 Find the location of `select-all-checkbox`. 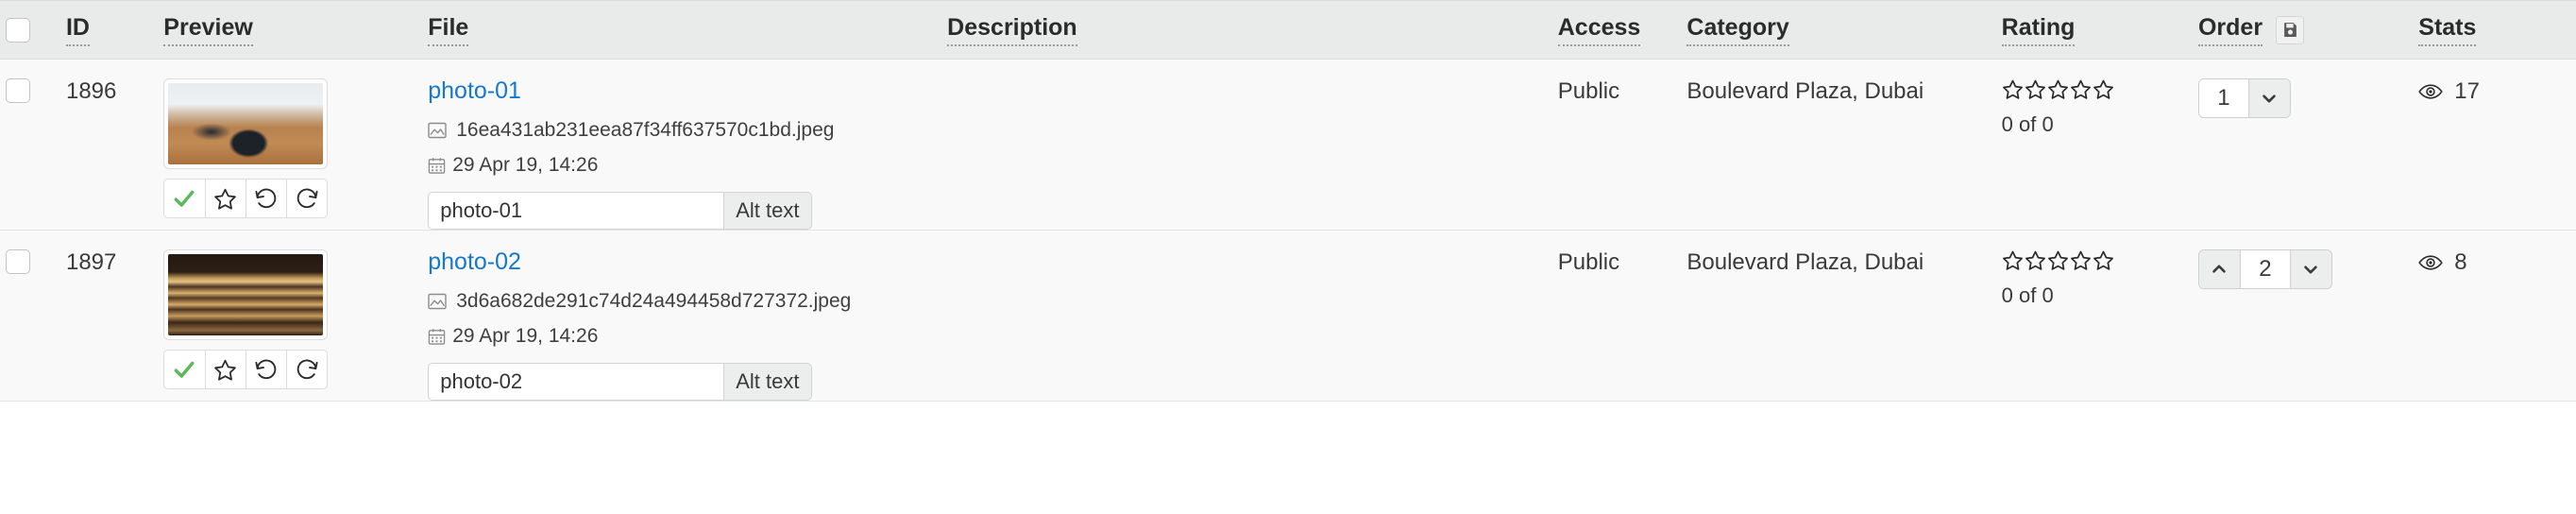

select-all-checkbox is located at coordinates (18, 30).